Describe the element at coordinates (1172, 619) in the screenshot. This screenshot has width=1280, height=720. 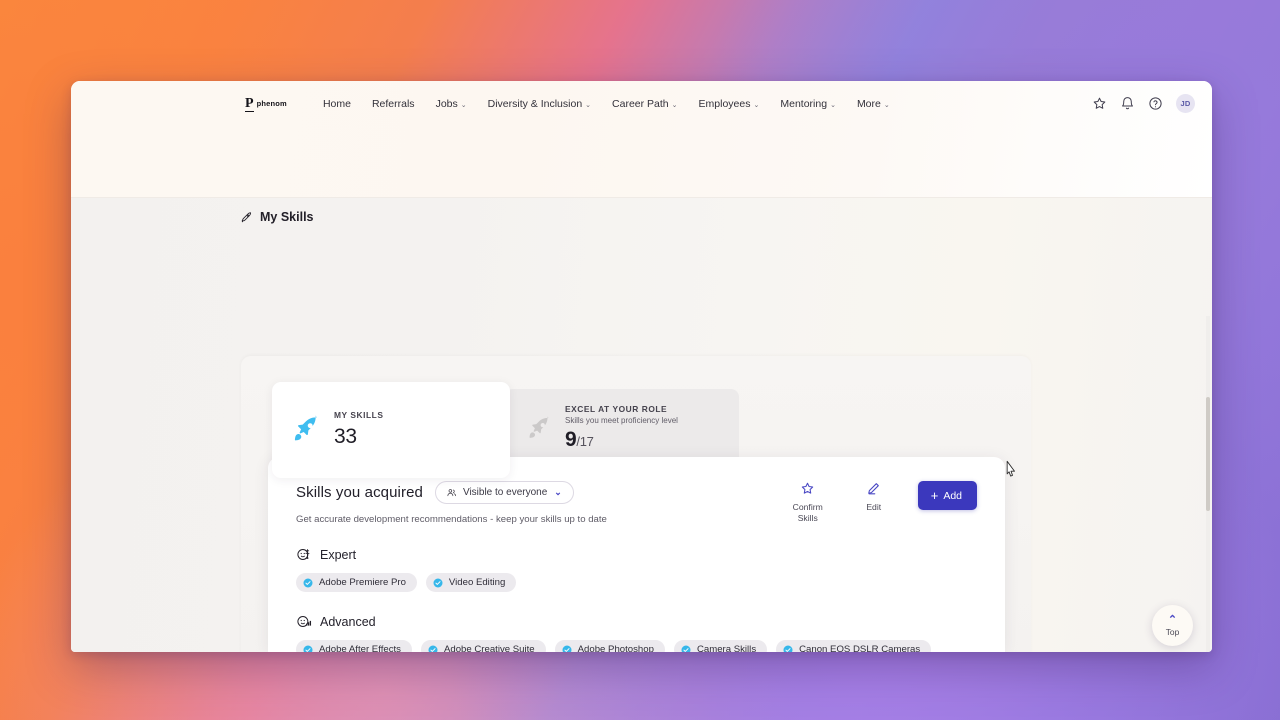
I see `chevron-up-icon: ⌃` at that location.